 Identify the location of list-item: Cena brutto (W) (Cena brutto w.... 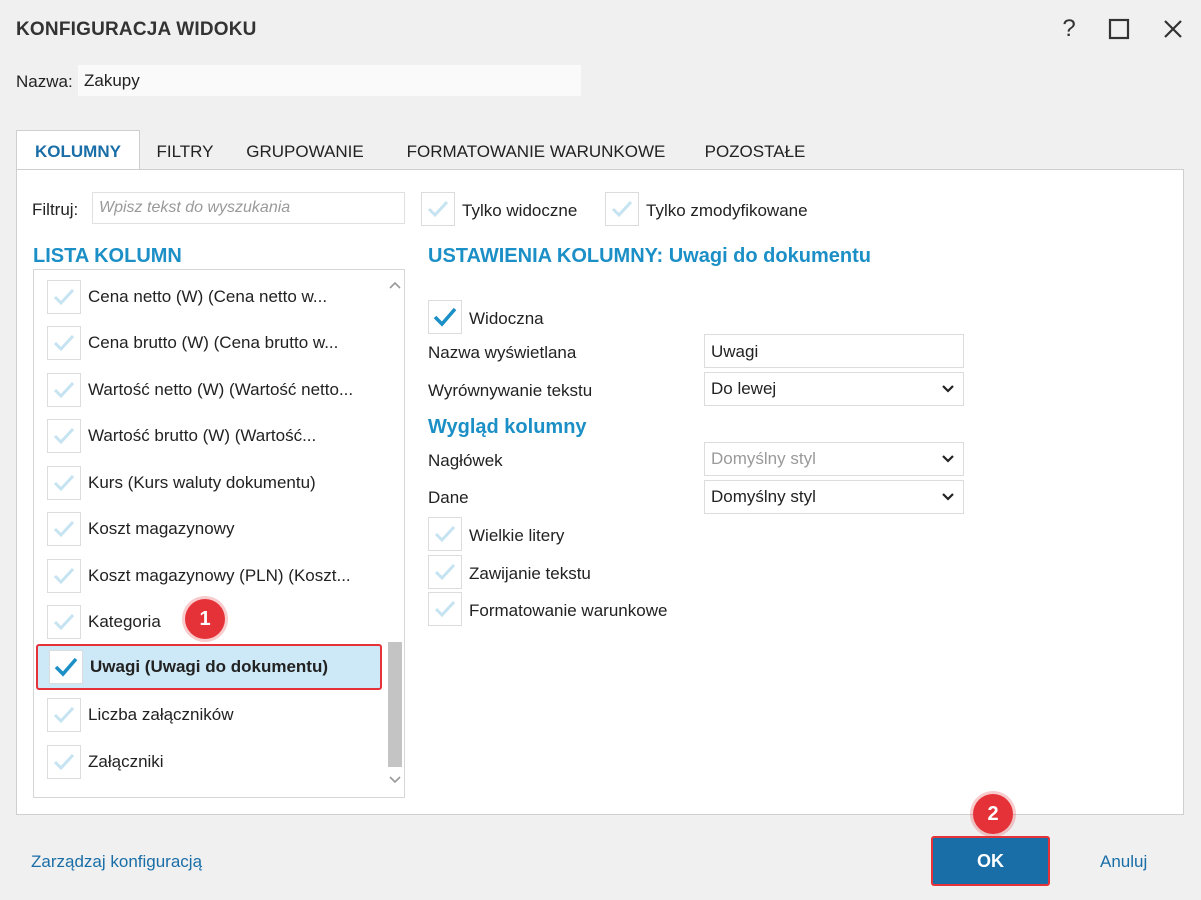
(210, 343).